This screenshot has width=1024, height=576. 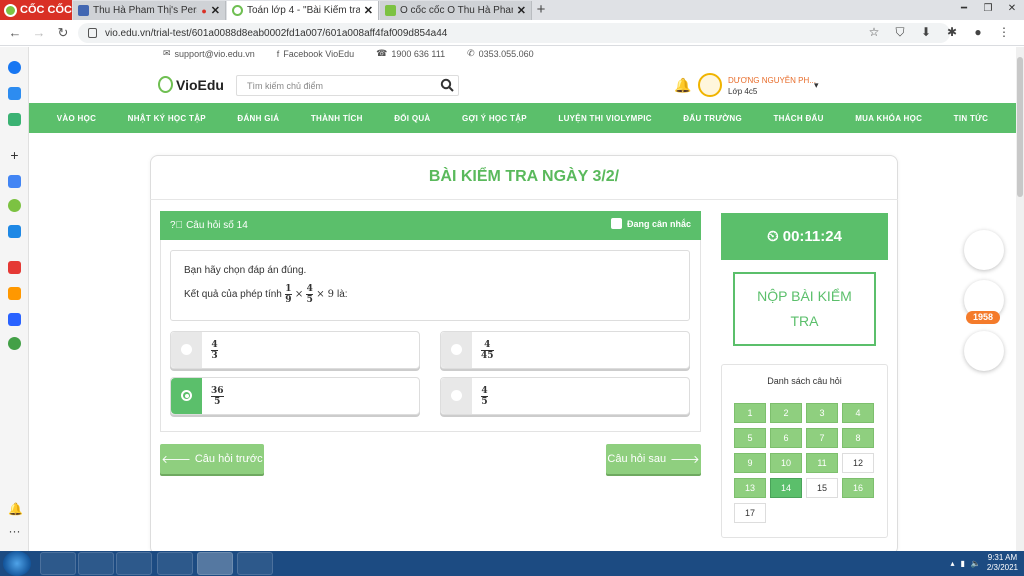 What do you see at coordinates (14, 343) in the screenshot?
I see `map-icon` at bounding box center [14, 343].